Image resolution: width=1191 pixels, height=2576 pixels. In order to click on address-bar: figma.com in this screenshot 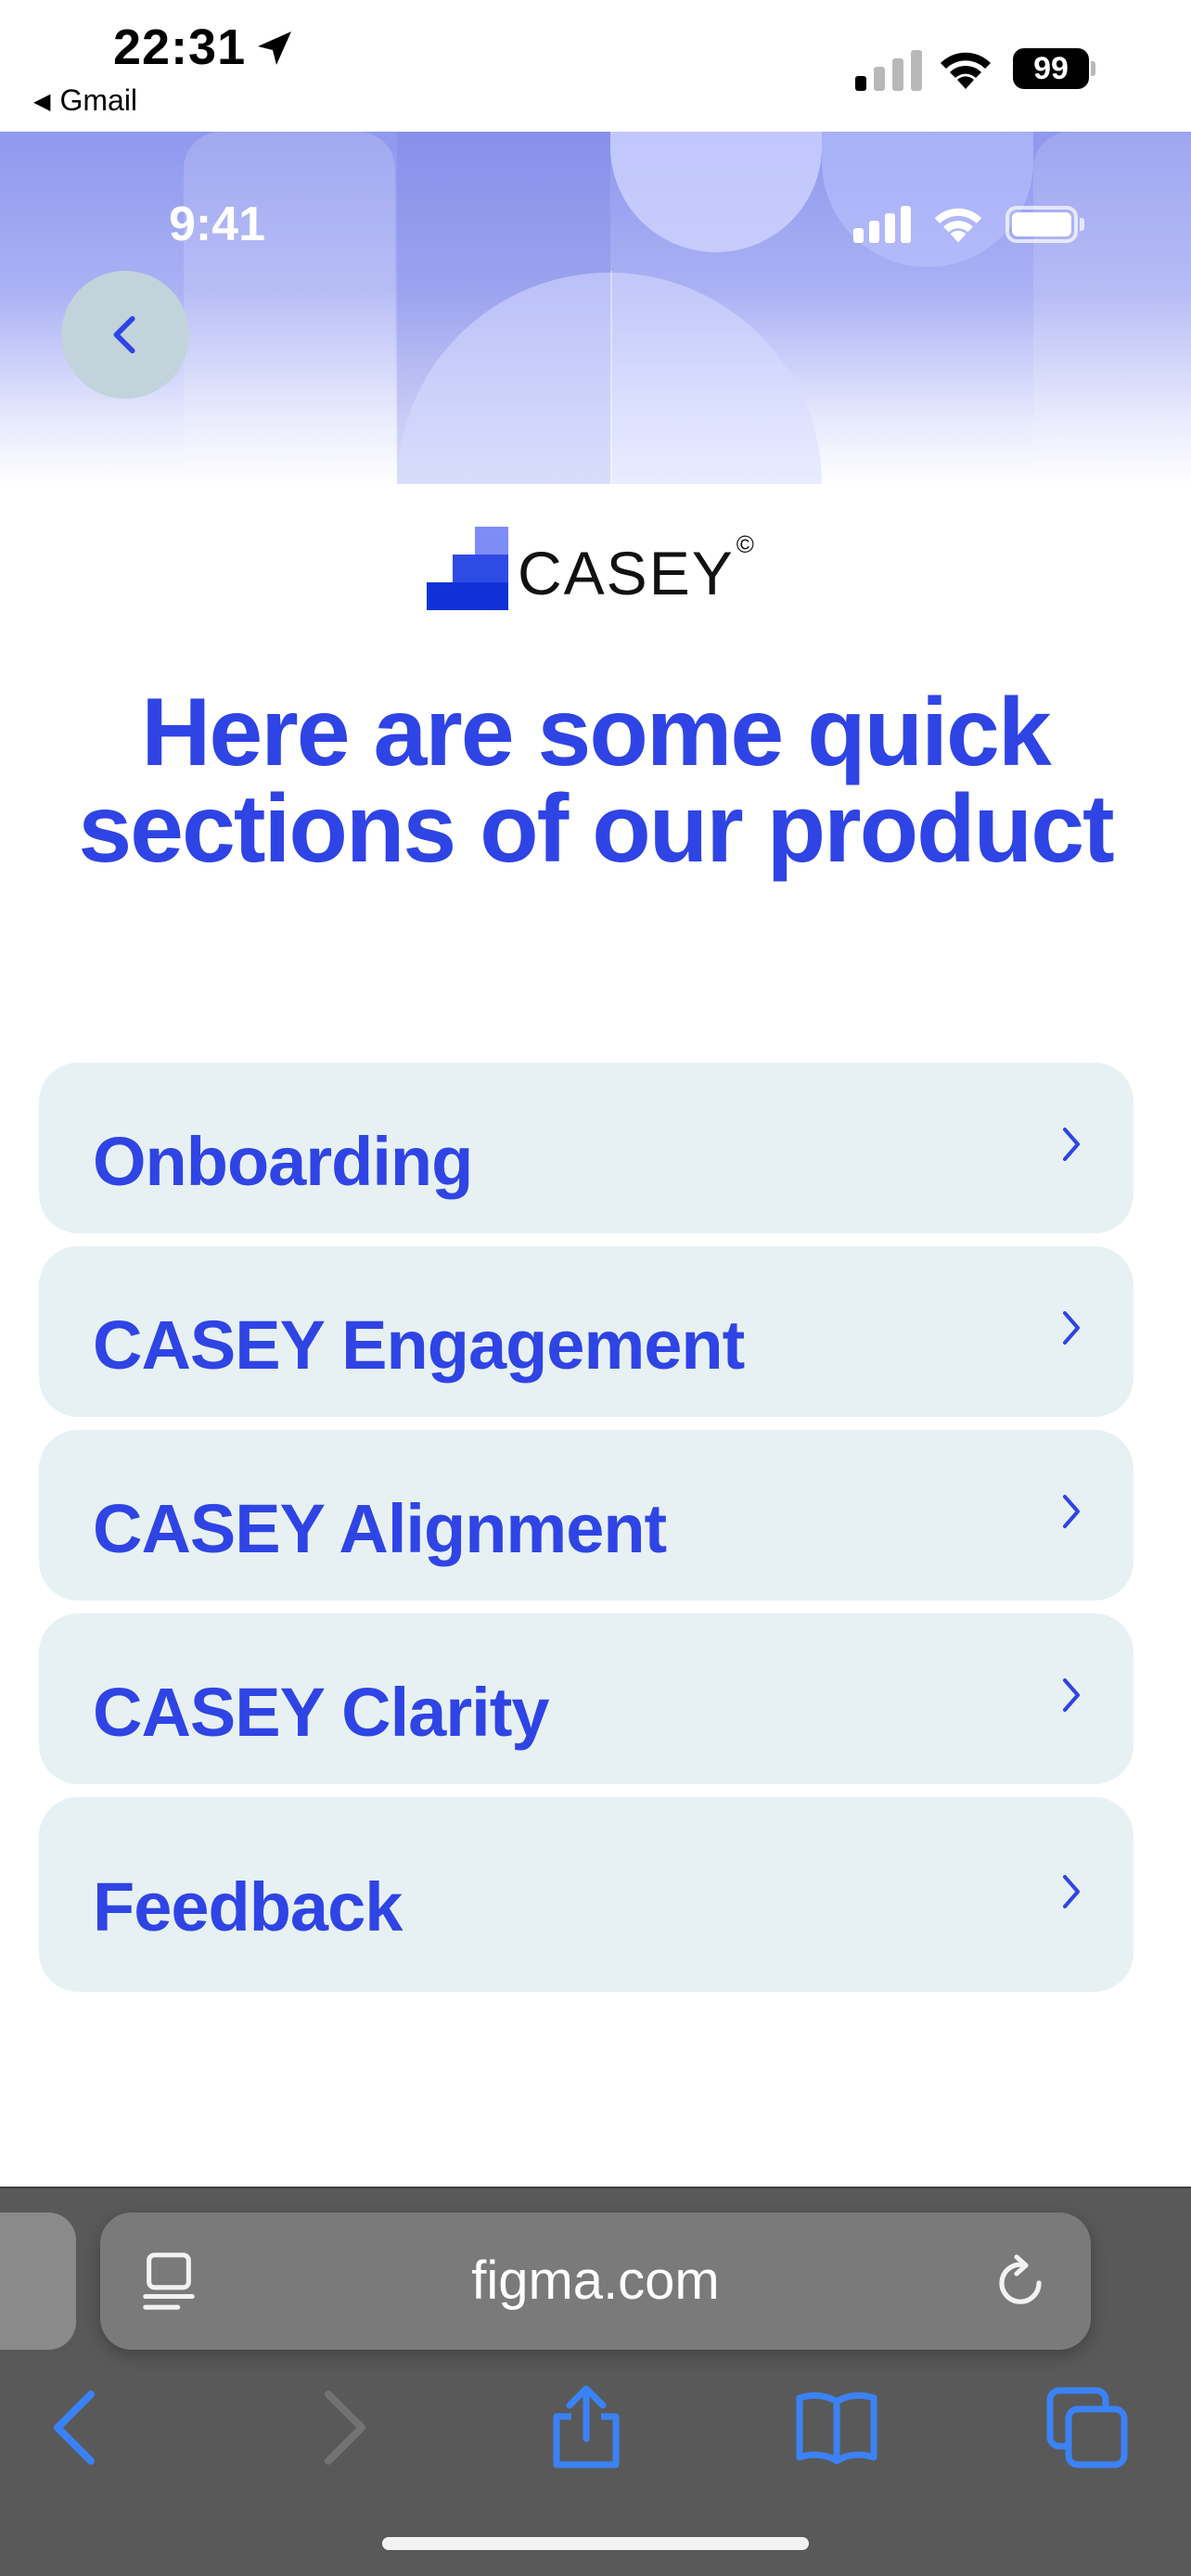, I will do `click(595, 2281)`.